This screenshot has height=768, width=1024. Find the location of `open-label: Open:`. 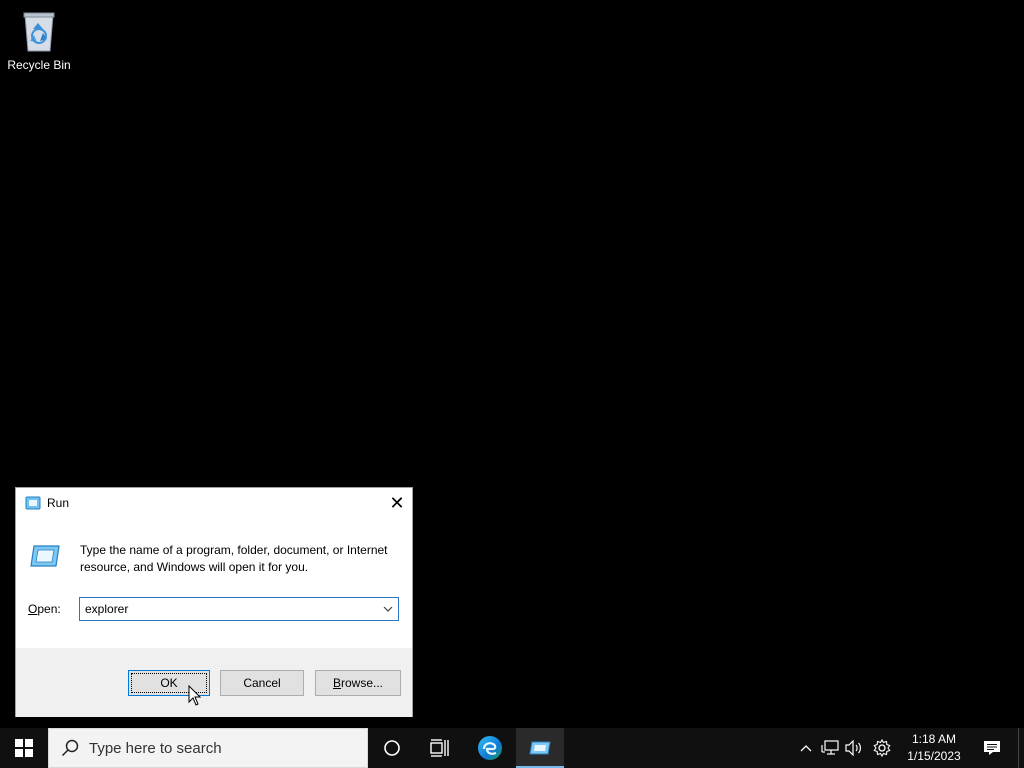

open-label: Open: is located at coordinates (44, 609).